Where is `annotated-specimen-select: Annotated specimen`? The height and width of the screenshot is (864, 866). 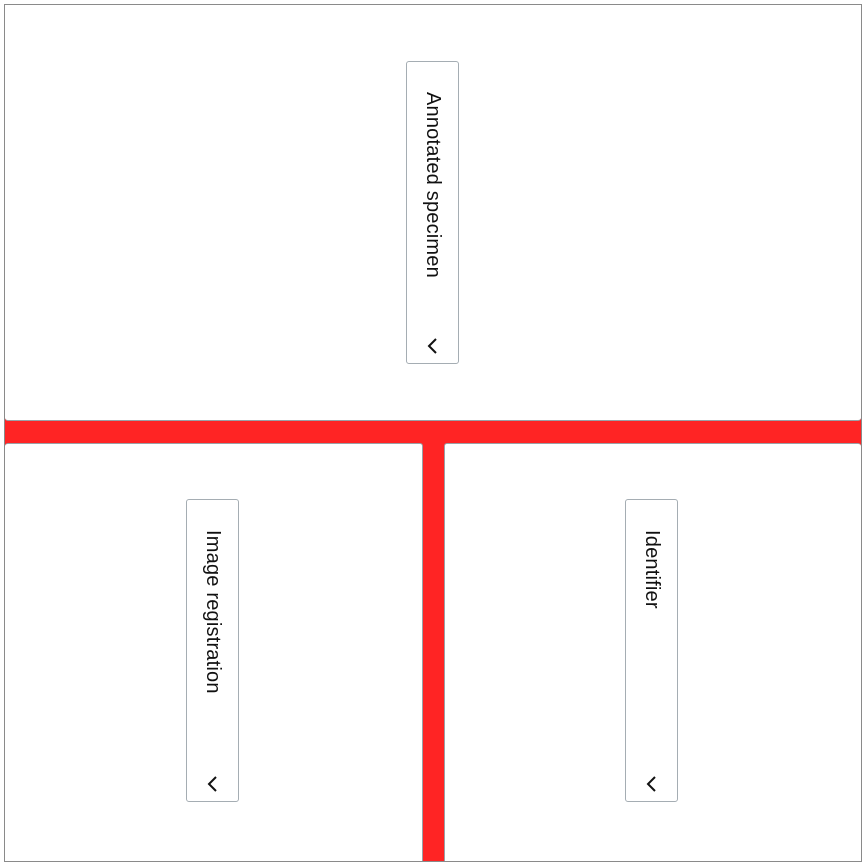
annotated-specimen-select: Annotated specimen is located at coordinates (432, 212).